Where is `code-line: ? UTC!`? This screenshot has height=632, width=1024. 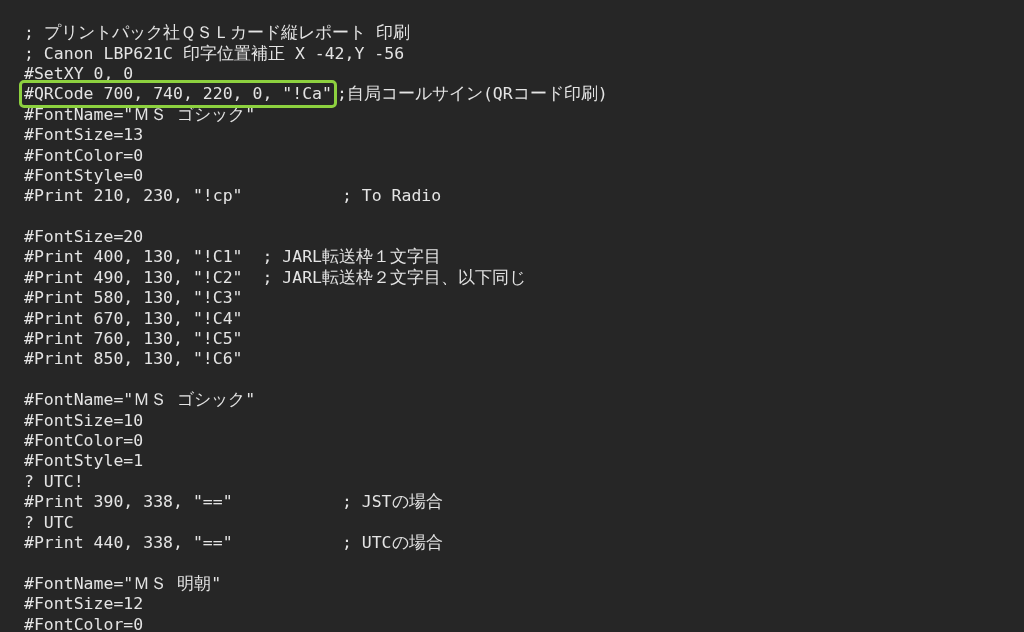
code-line: ? UTC! is located at coordinates (54, 481).